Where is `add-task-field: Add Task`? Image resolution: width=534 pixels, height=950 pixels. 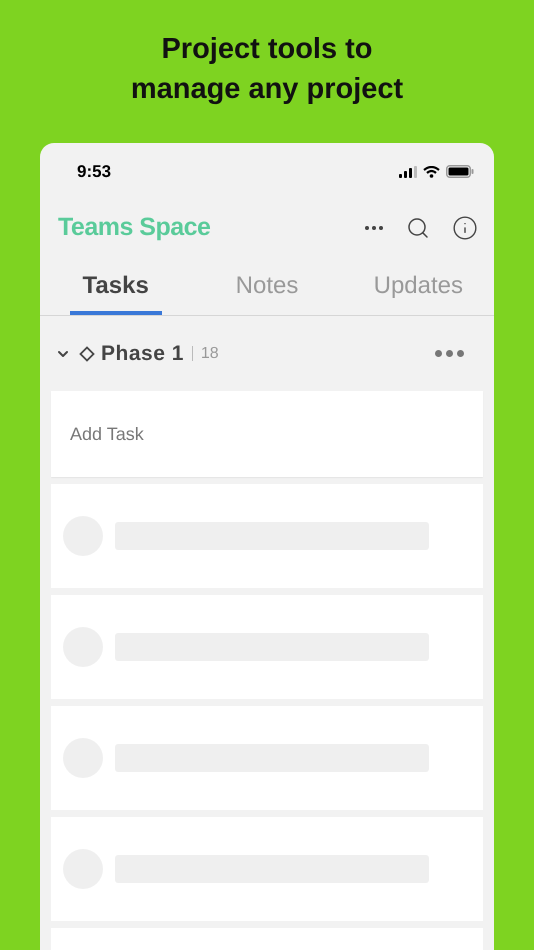
add-task-field: Add Task is located at coordinates (267, 434).